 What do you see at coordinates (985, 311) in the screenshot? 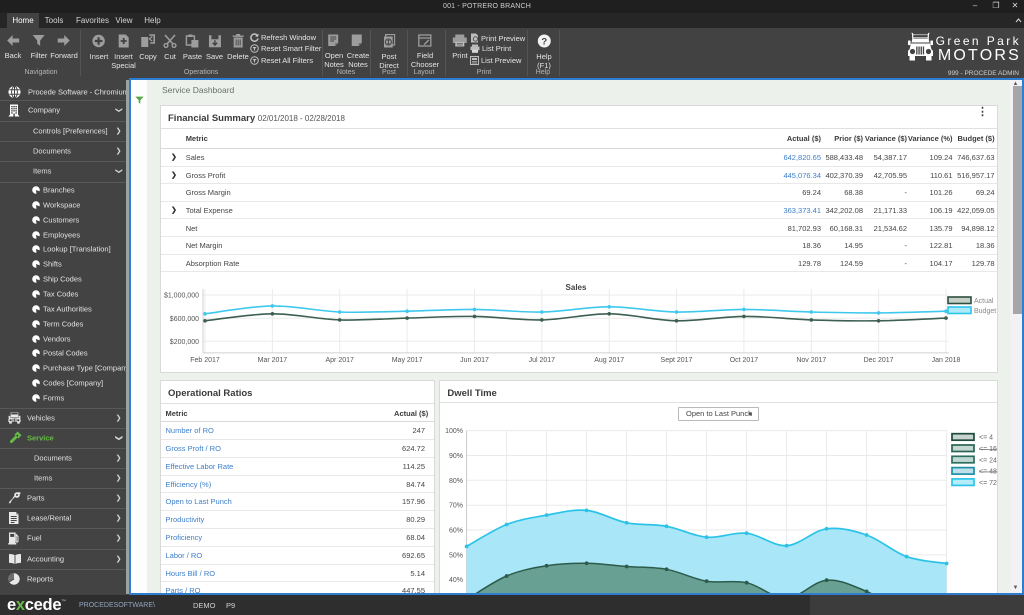
I see `svg-text: Budget` at bounding box center [985, 311].